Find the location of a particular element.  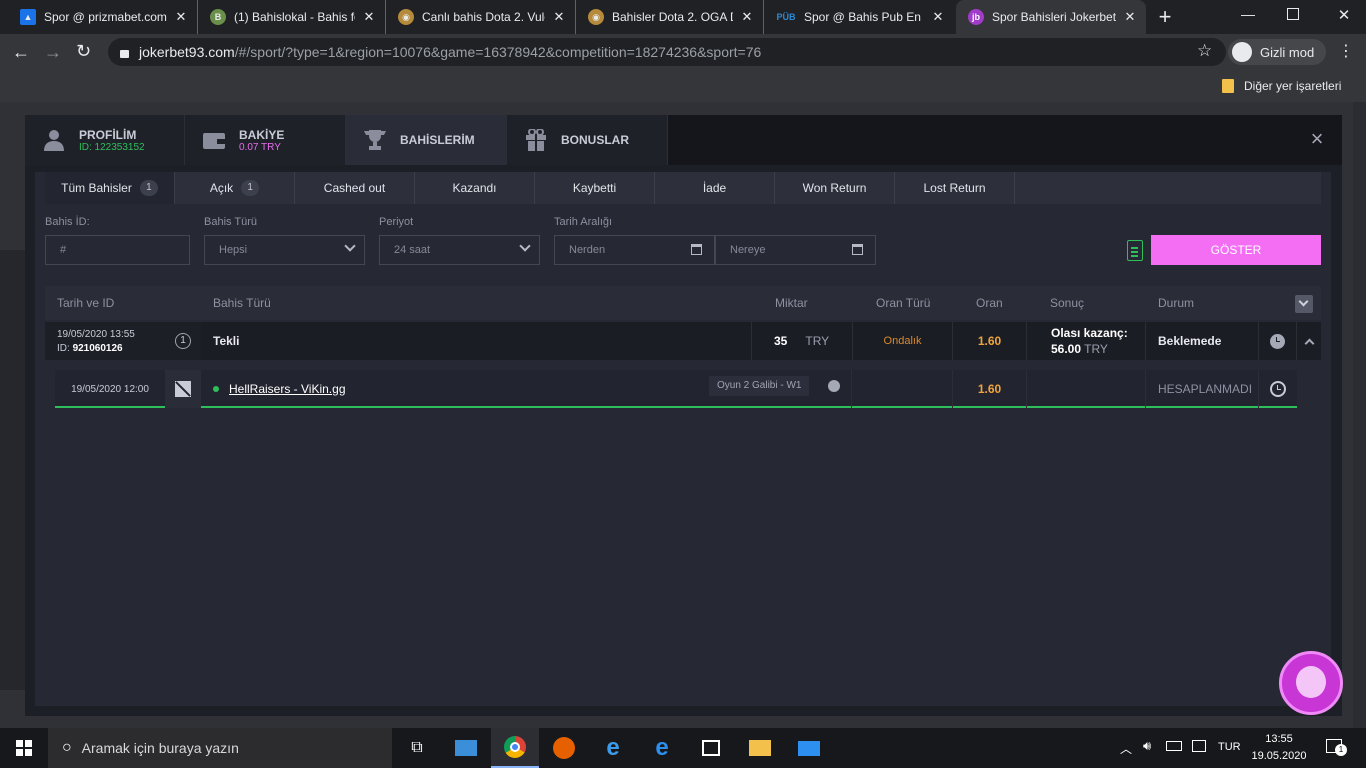

show-button: GÖSTER is located at coordinates (1236, 250).